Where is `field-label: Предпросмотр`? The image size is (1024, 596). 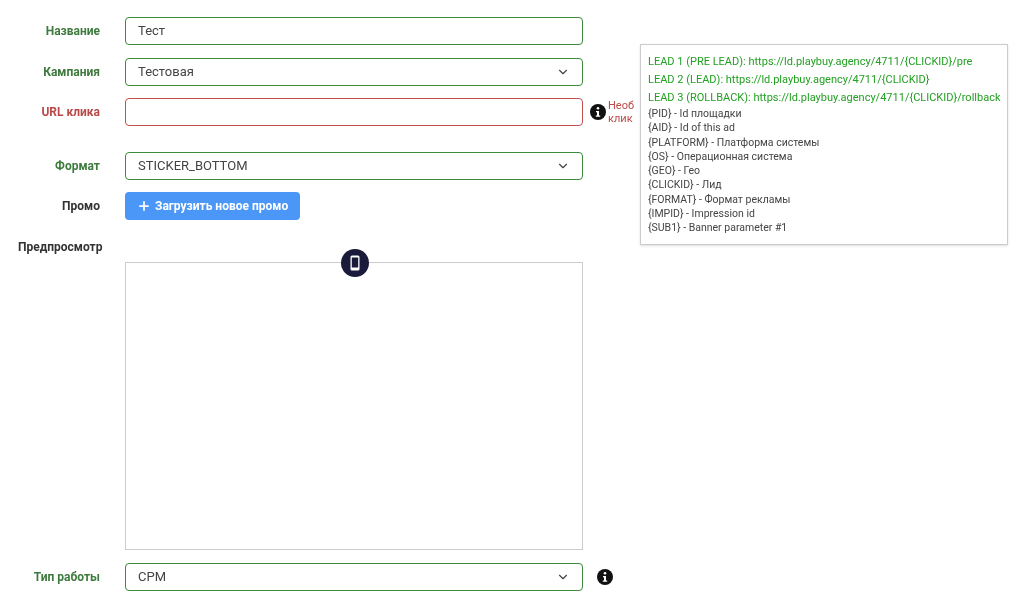
field-label: Предпросмотр is located at coordinates (60, 247).